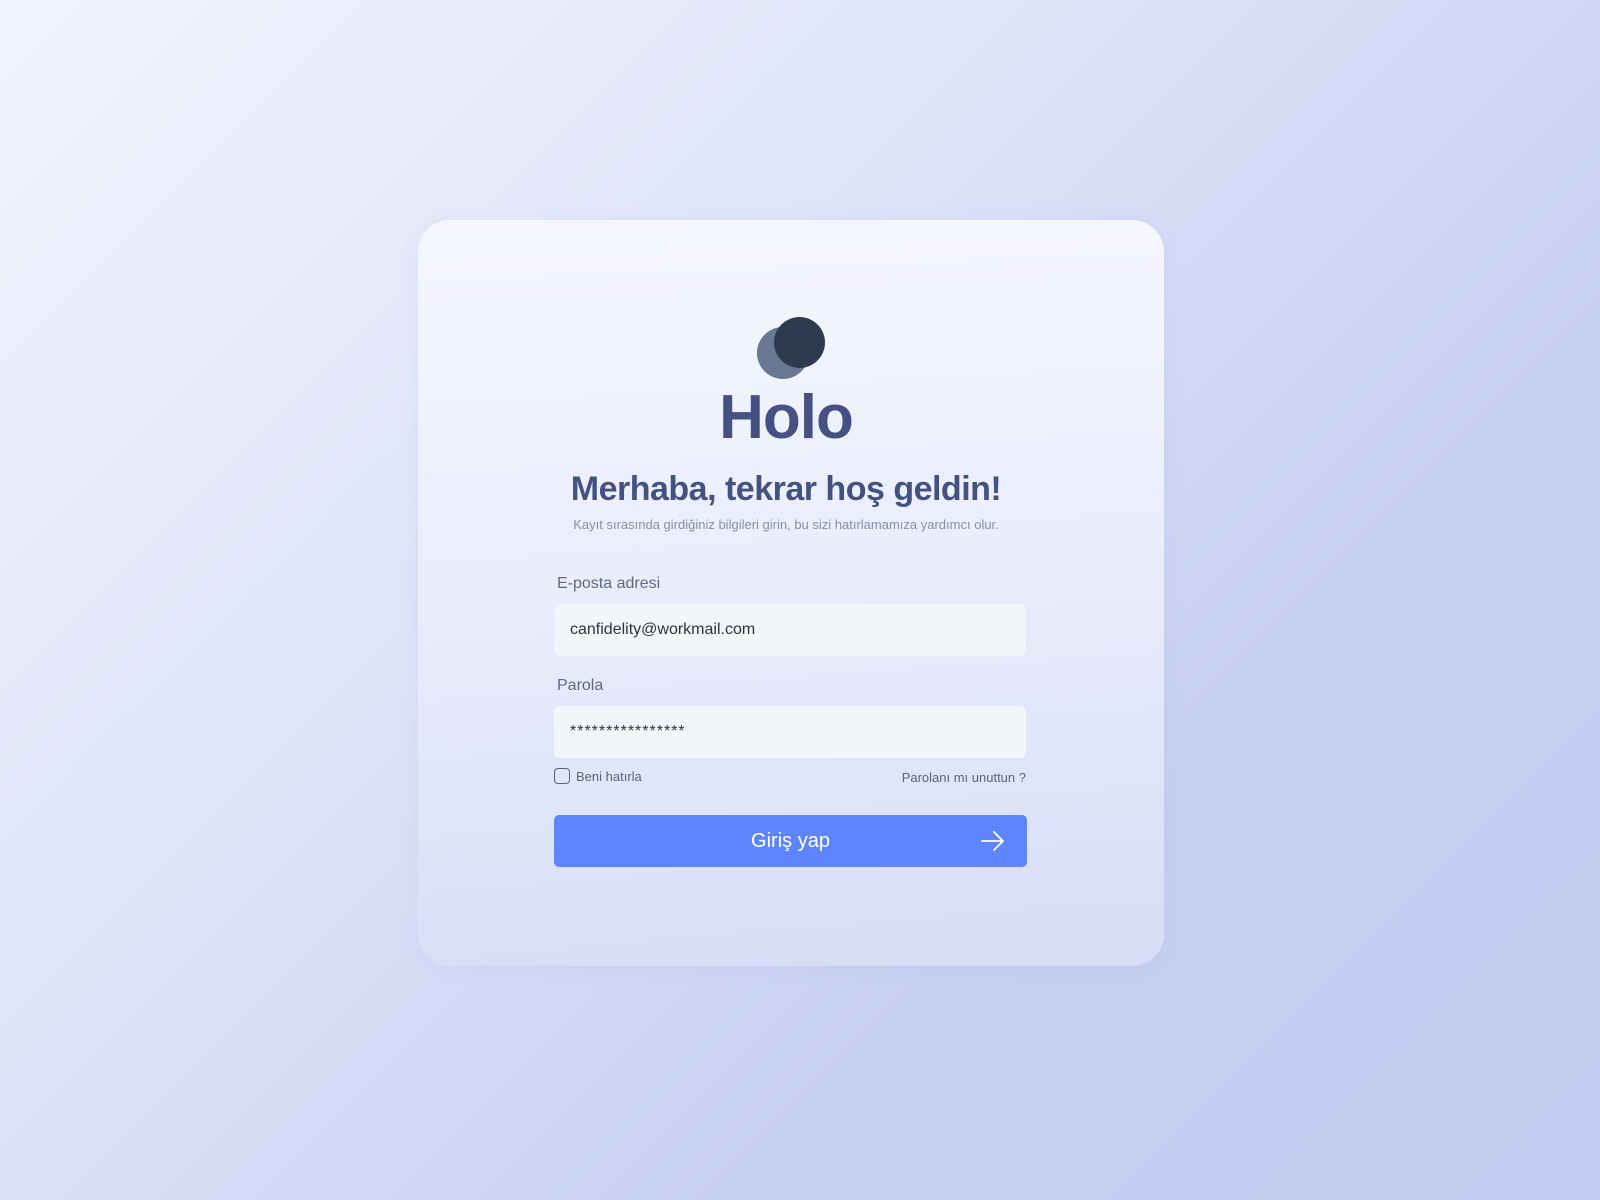 The height and width of the screenshot is (1200, 1600). What do you see at coordinates (790, 630) in the screenshot?
I see `email-field` at bounding box center [790, 630].